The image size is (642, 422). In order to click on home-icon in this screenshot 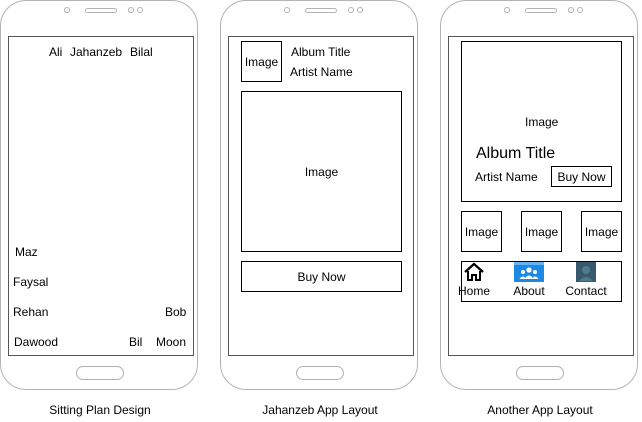, I will do `click(474, 271)`.